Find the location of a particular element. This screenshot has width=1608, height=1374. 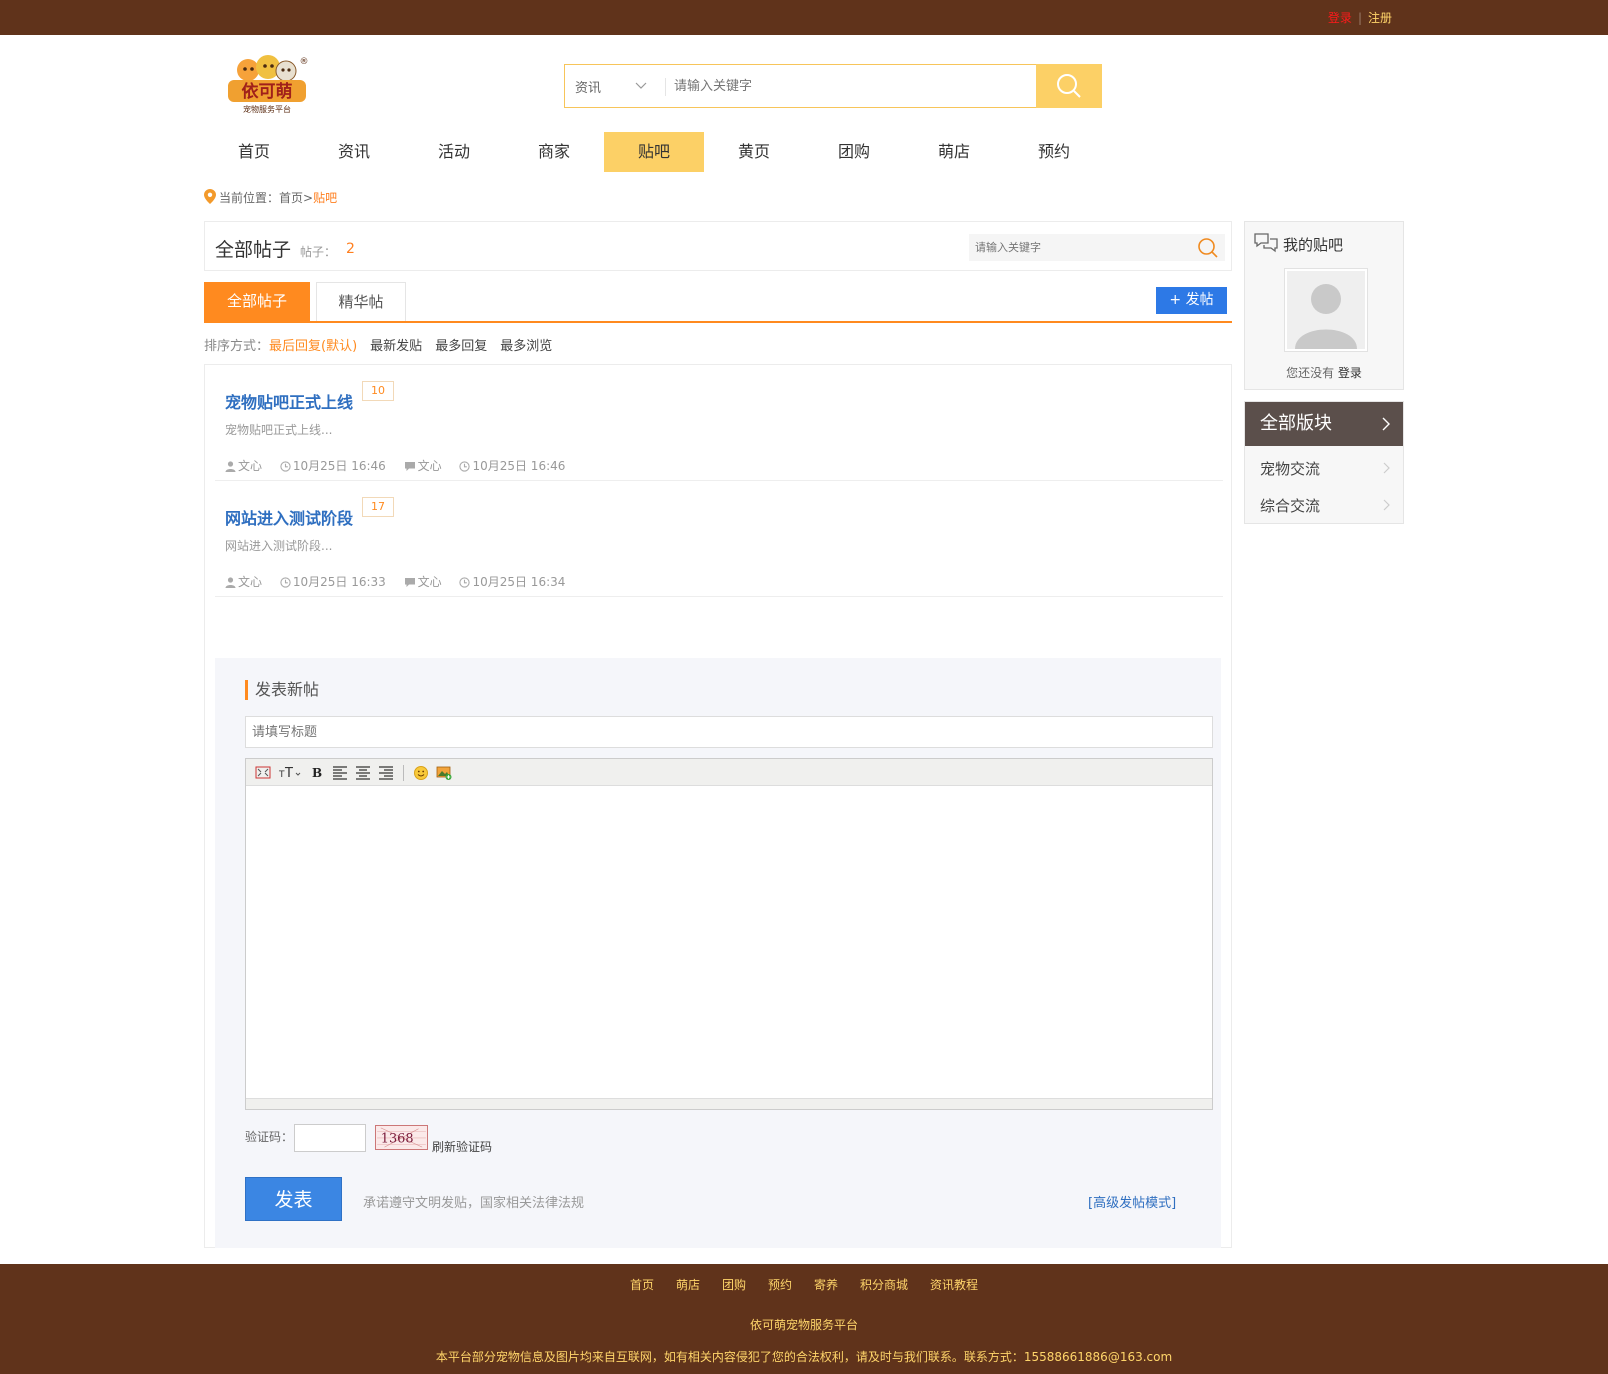

logo-registered-mark: ® is located at coordinates (304, 62).